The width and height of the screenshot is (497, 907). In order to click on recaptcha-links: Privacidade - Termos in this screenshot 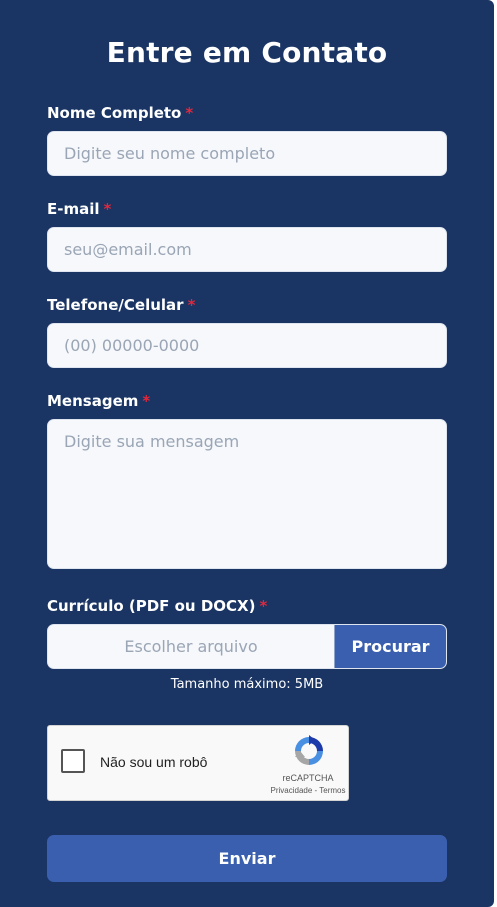, I will do `click(308, 790)`.